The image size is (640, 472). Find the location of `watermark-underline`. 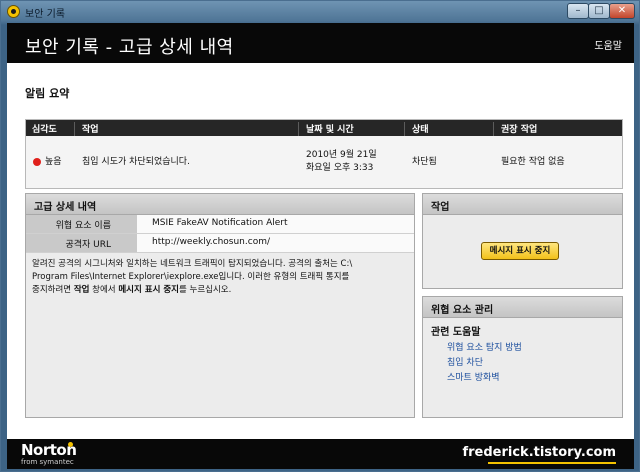

watermark-underline is located at coordinates (552, 463).